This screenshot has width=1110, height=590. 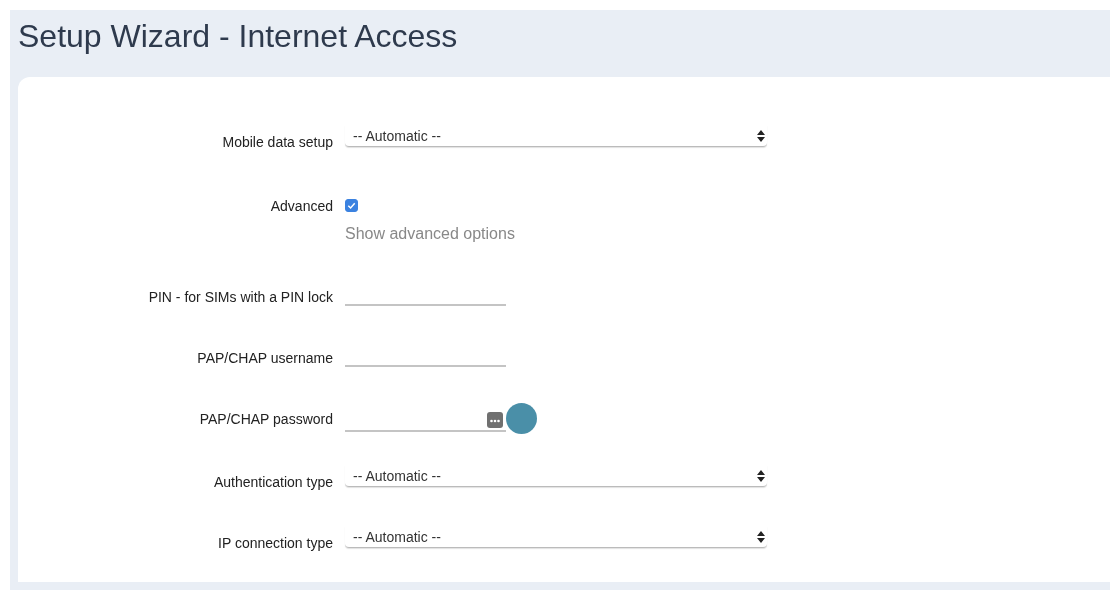 What do you see at coordinates (265, 418) in the screenshot?
I see `field-label: PAP/CHAP password` at bounding box center [265, 418].